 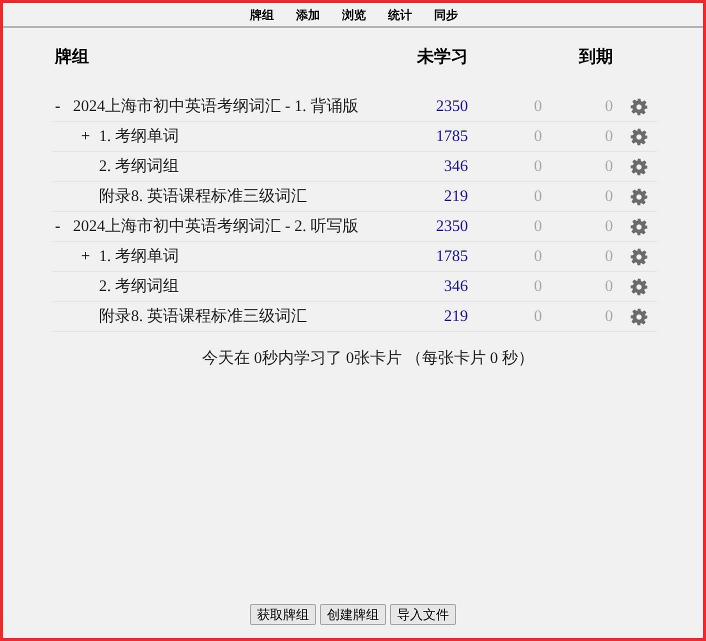 What do you see at coordinates (442, 57) in the screenshot?
I see `column-header: 未学习` at bounding box center [442, 57].